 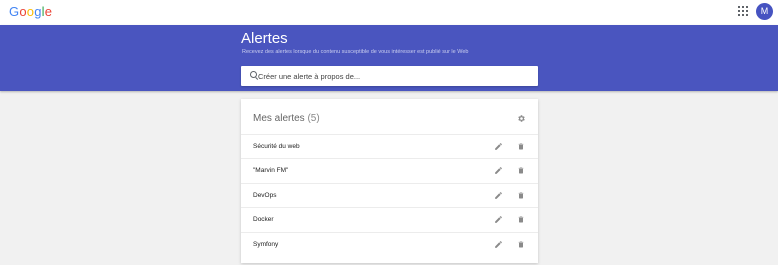 I want to click on logo-letter-e: e, so click(x=48, y=11).